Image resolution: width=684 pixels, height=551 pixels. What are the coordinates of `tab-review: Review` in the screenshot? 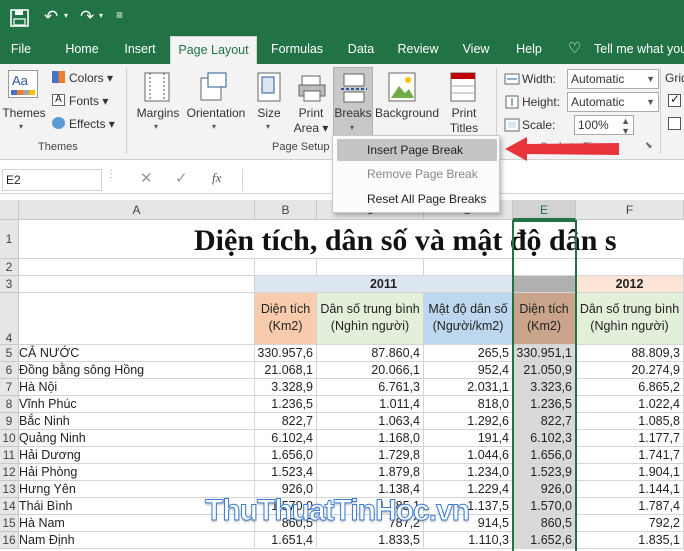 It's located at (418, 50).